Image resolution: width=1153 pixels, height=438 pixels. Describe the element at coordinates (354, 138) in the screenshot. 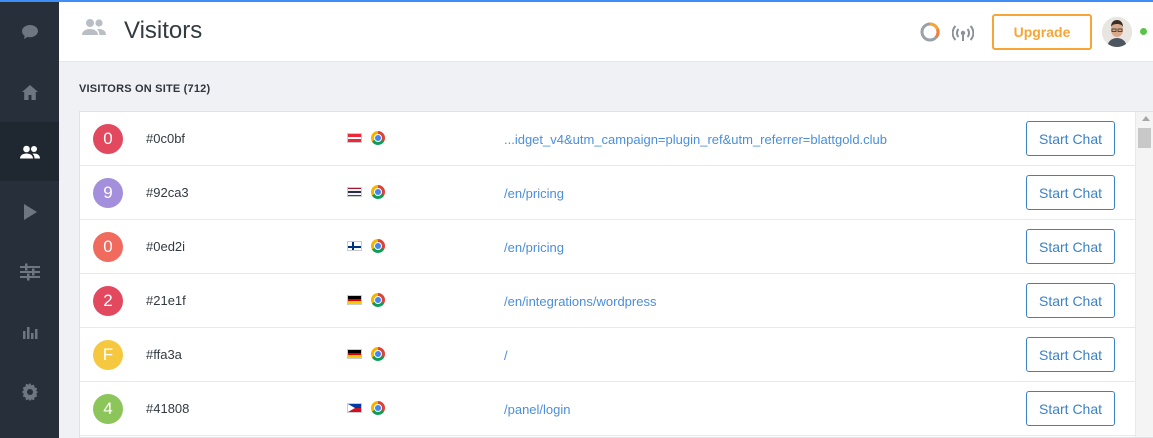

I see `austria-flag-icon` at that location.